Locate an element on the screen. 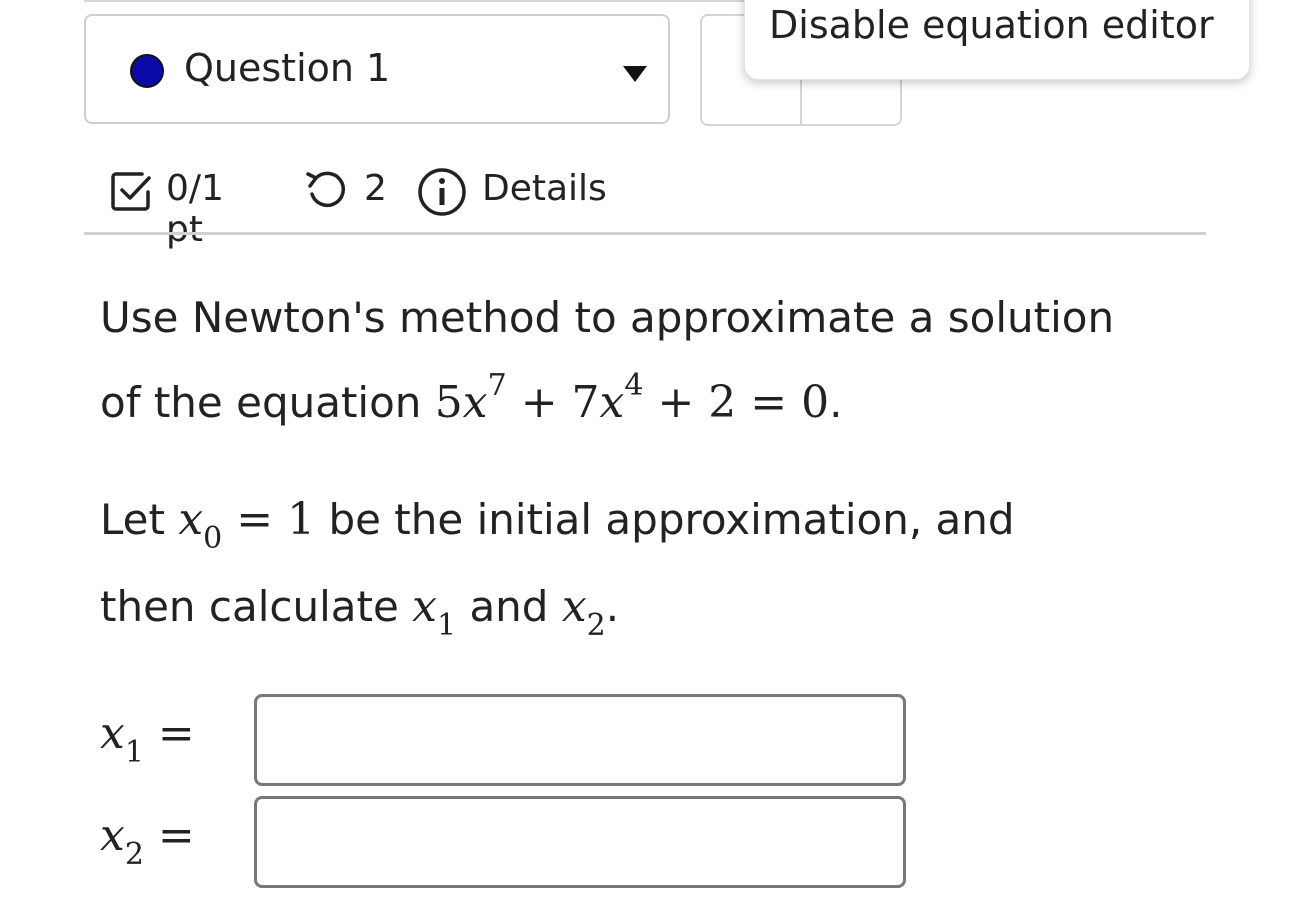 Image resolution: width=1290 pixels, height=918 pixels. retry-icon is located at coordinates (326, 189).